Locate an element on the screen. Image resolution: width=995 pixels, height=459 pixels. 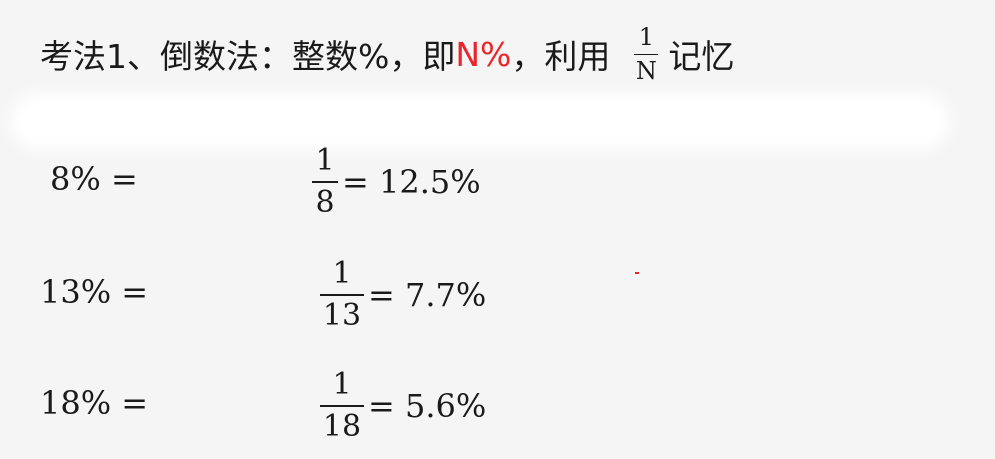
title-suffix: 记忆 is located at coordinates (701, 56).